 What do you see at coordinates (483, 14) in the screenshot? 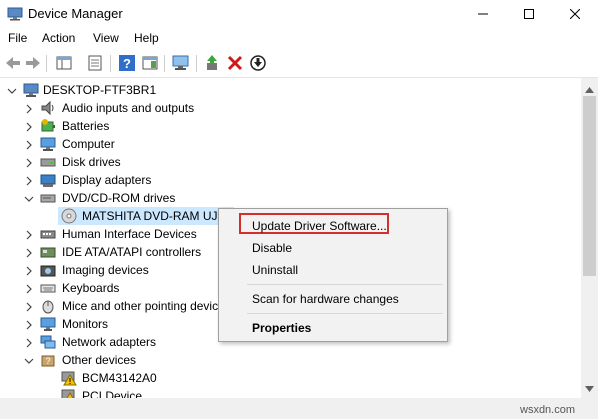
I see `minimize-button` at bounding box center [483, 14].